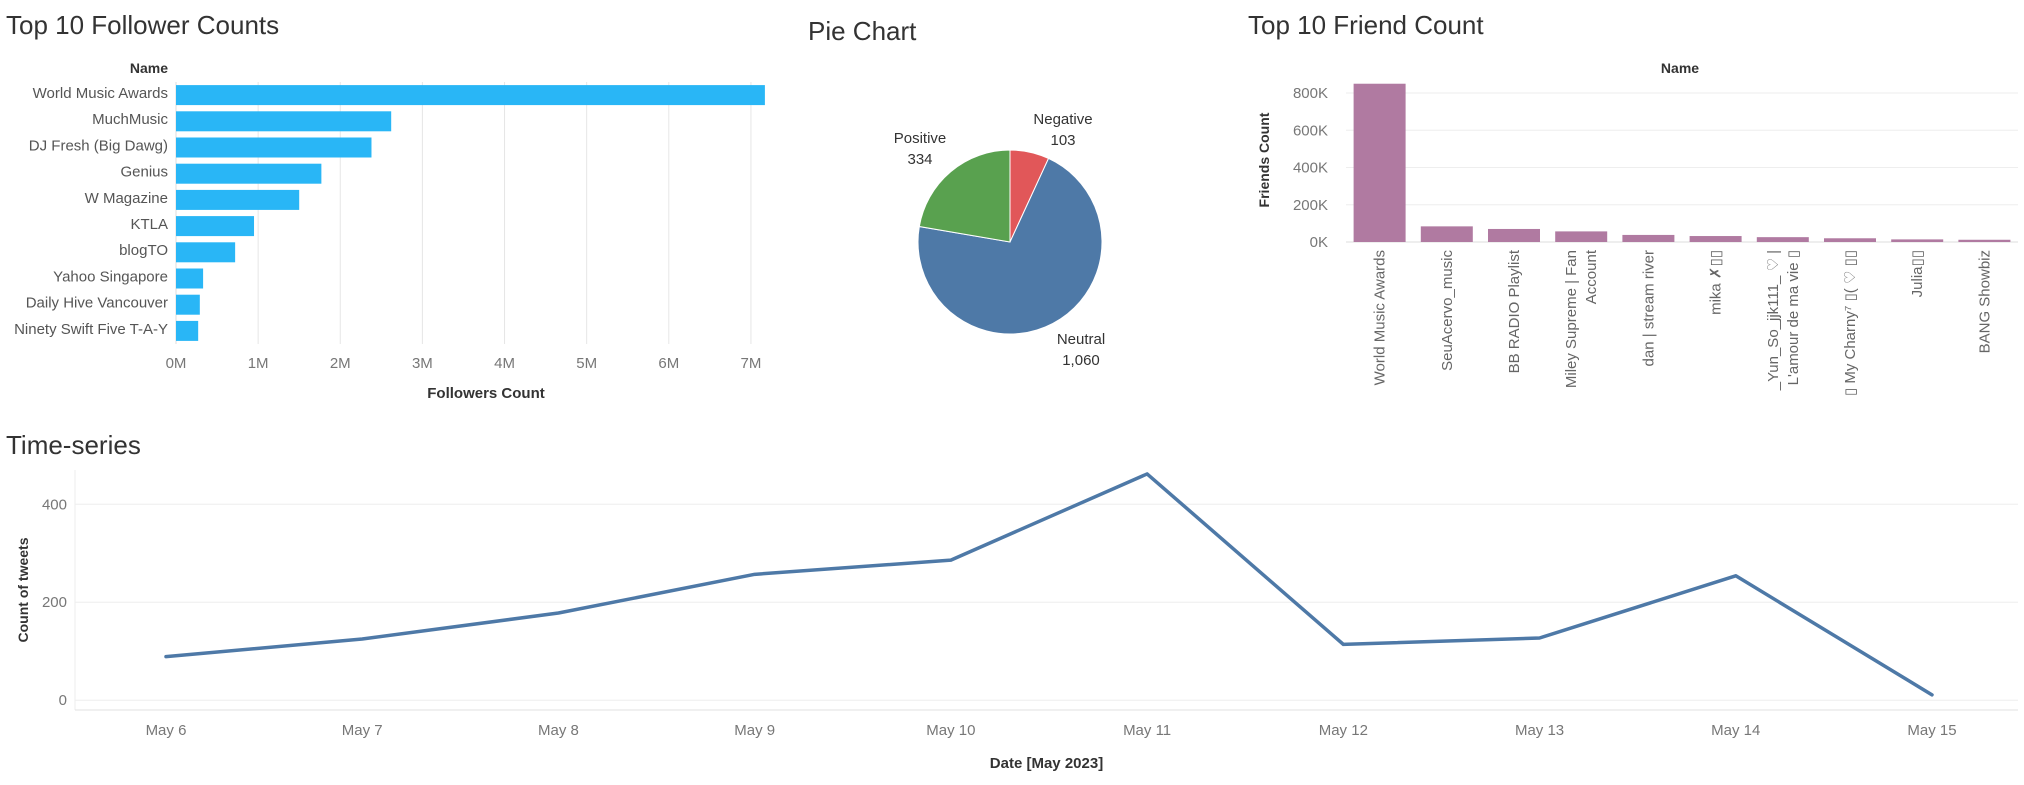 The width and height of the screenshot is (2024, 785). I want to click on followers-category-header: Name, so click(149, 68).